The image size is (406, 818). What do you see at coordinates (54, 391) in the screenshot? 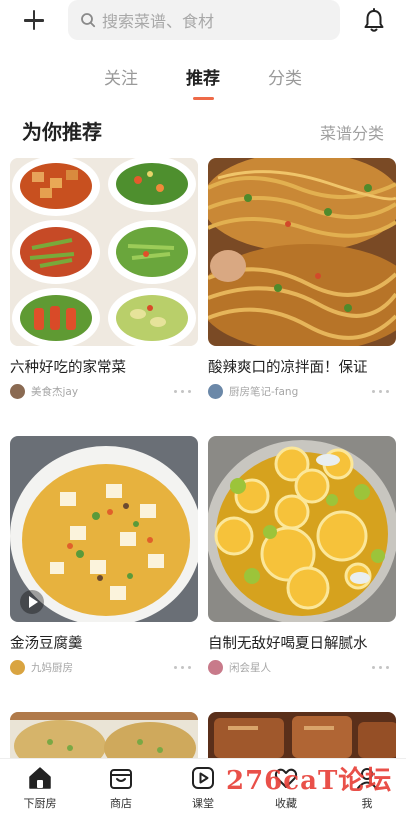
I see `author-name: 美食杰jay` at bounding box center [54, 391].